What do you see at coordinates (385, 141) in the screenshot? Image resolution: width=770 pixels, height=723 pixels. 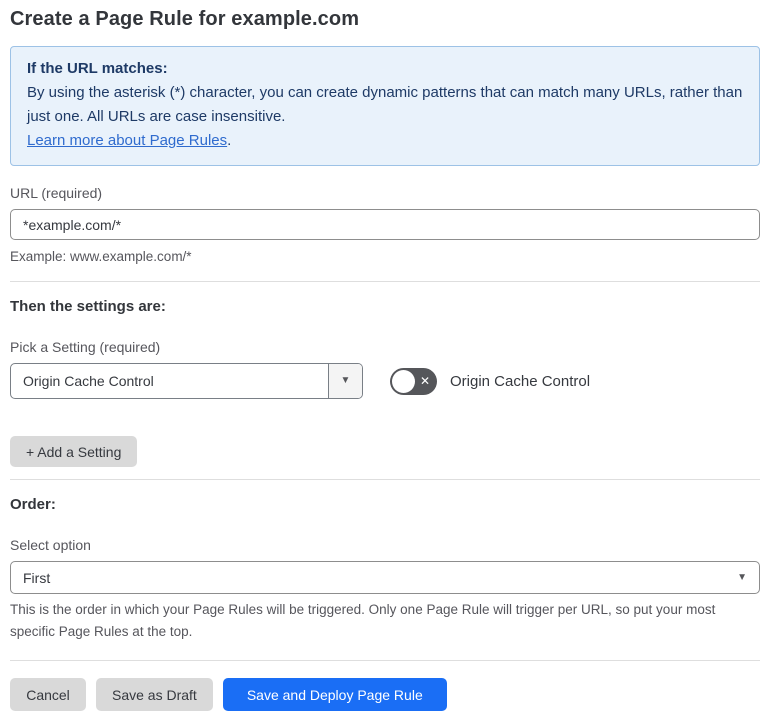 I see `info-box-link-line: Learn more about Page Rules.` at bounding box center [385, 141].